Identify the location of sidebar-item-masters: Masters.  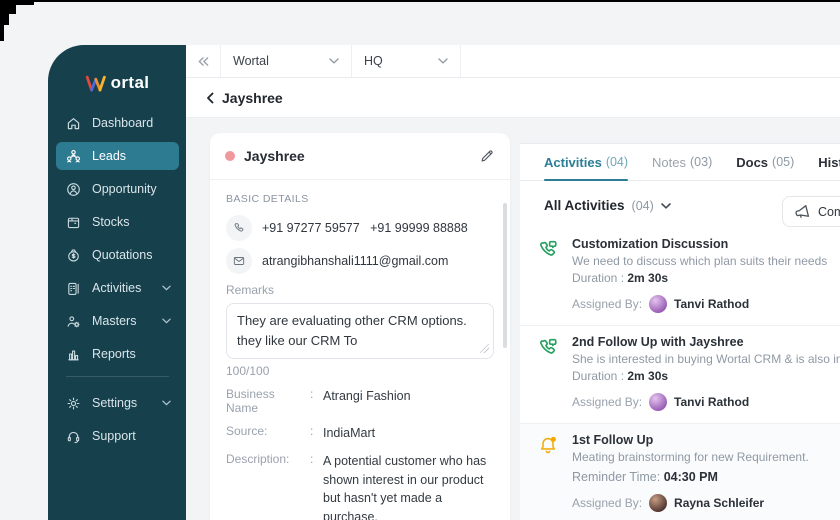
(117, 321).